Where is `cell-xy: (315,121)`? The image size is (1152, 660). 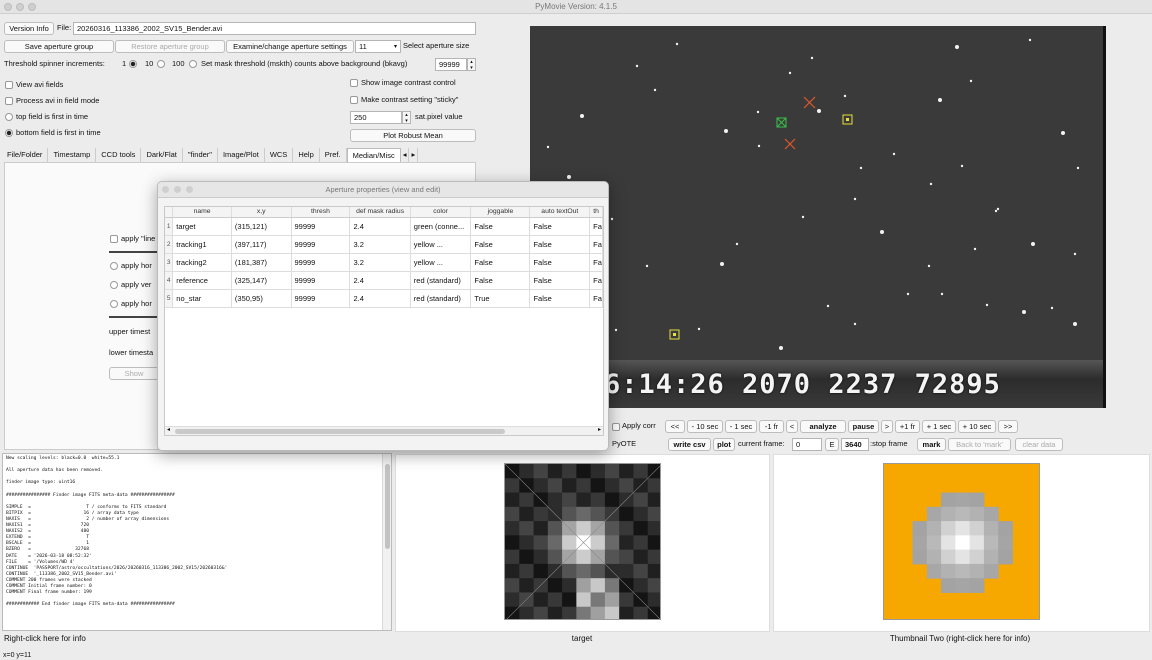
cell-xy: (315,121) is located at coordinates (261, 226).